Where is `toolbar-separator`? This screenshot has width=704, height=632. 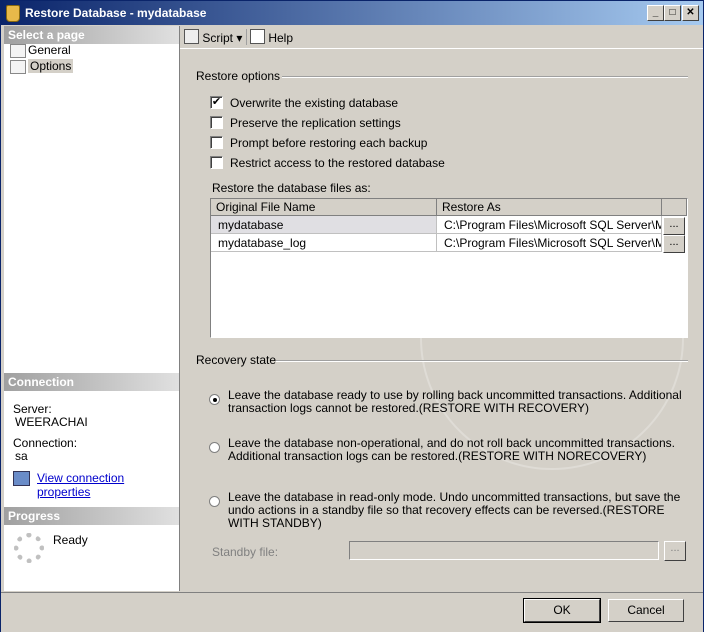 toolbar-separator is located at coordinates (246, 37).